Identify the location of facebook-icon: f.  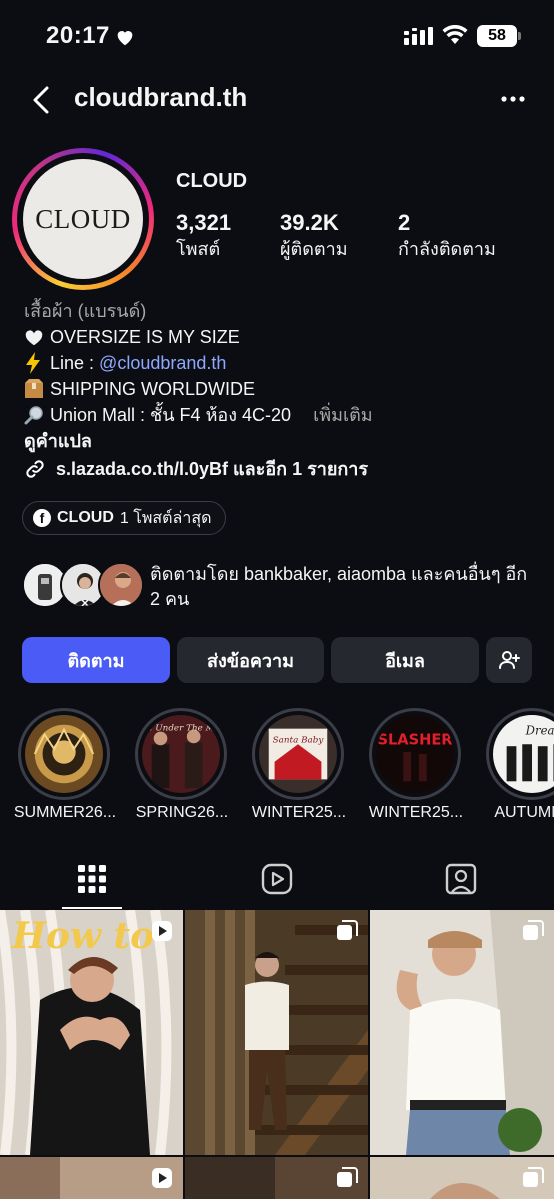
(42, 518).